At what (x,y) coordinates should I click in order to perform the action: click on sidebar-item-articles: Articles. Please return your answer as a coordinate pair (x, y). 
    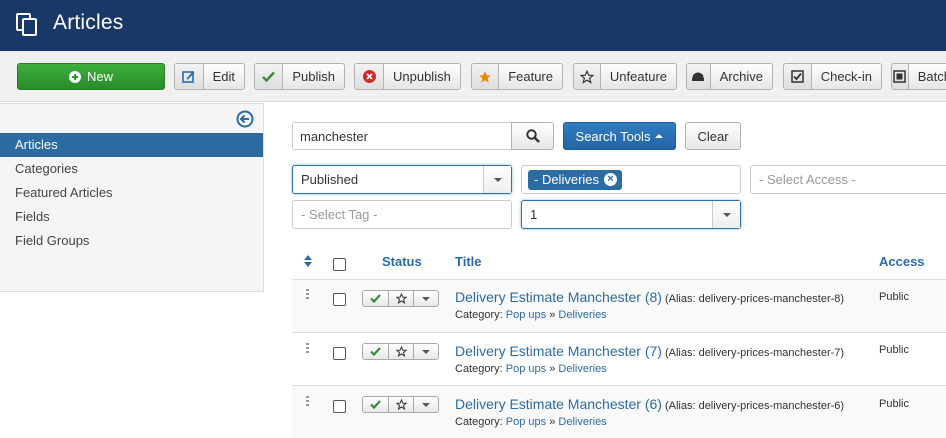
    Looking at the image, I should click on (131, 145).